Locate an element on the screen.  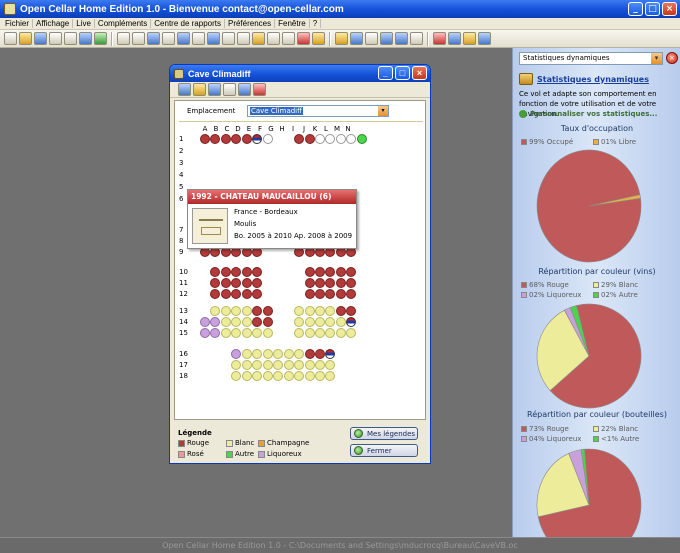
tip-icon is located at coordinates (469, 38).